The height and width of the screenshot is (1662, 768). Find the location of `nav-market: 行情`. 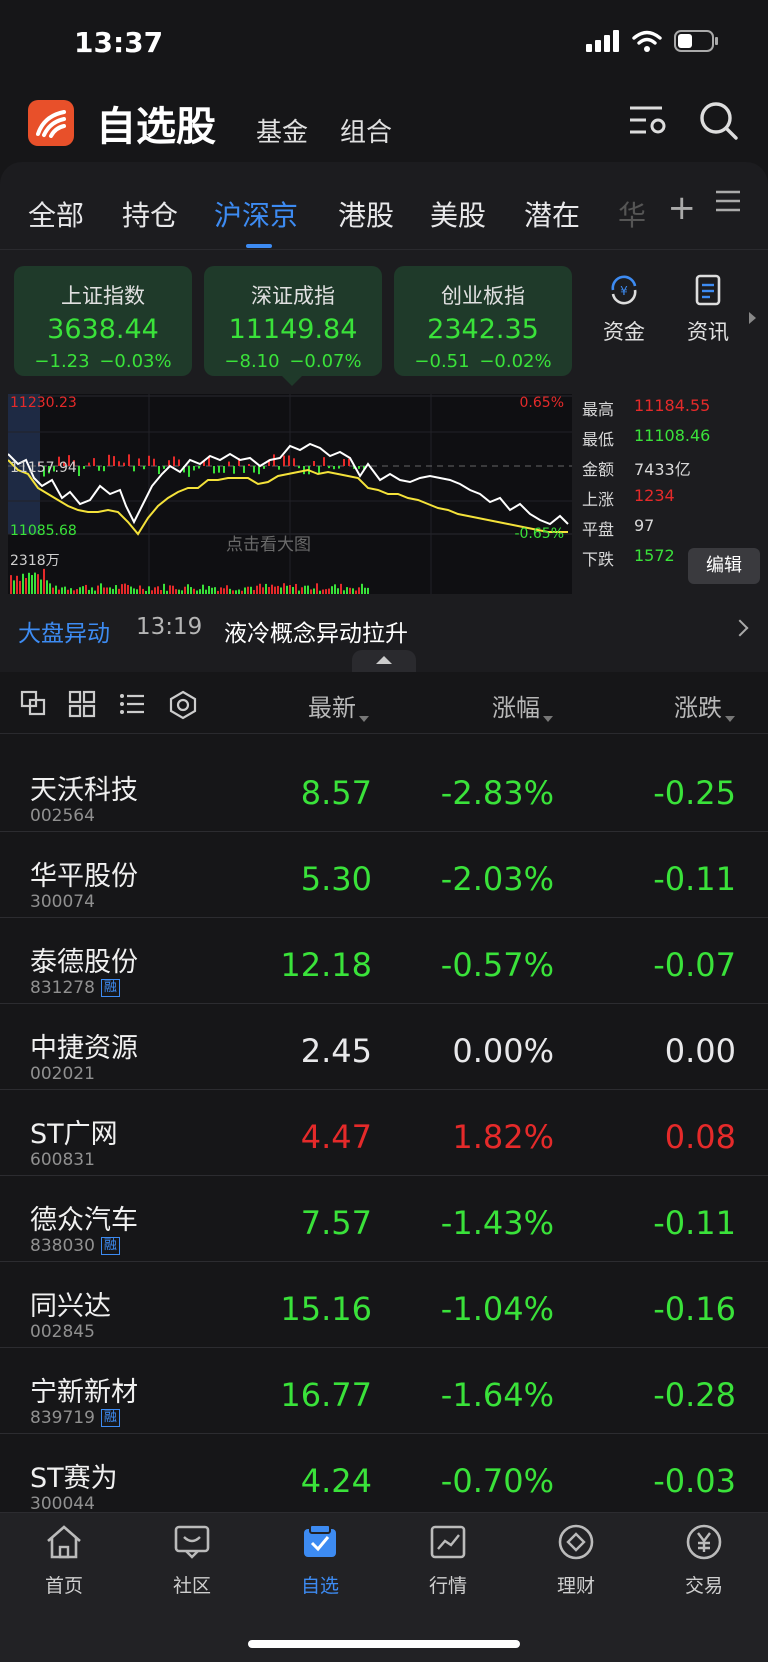

nav-market: 行情 is located at coordinates (448, 1560).